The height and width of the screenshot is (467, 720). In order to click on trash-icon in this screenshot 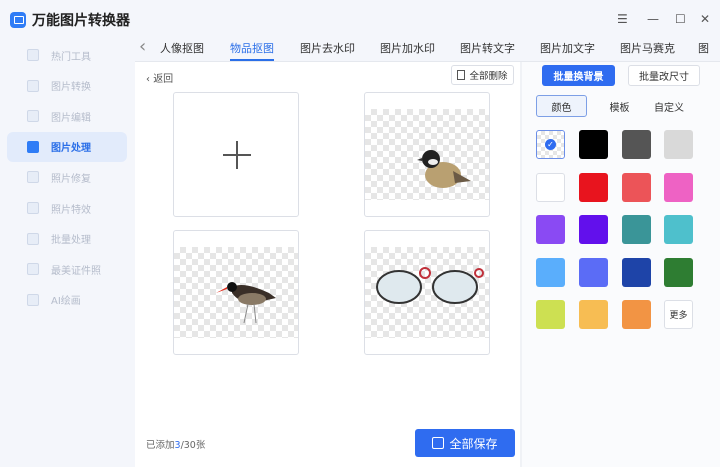, I will do `click(461, 75)`.